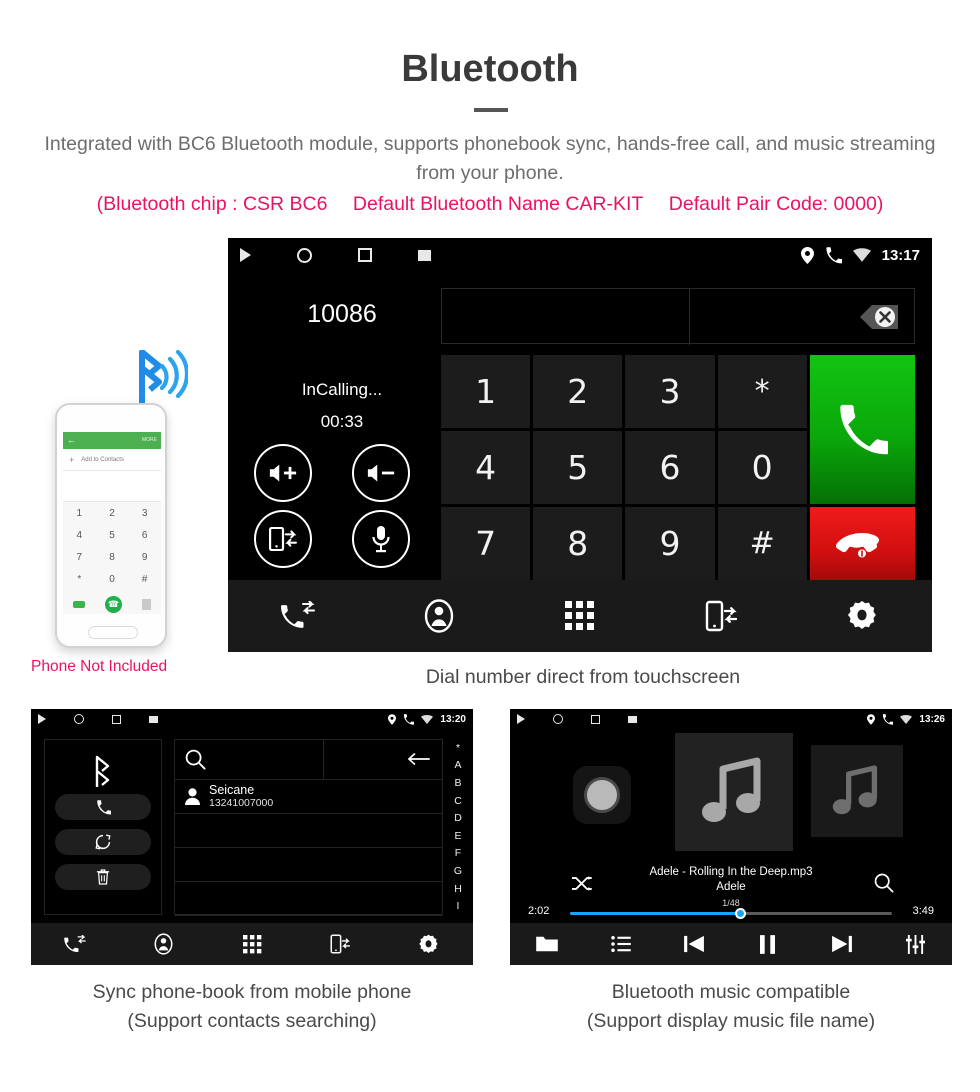 The height and width of the screenshot is (1092, 980). I want to click on keypad-icon, so click(579, 615).